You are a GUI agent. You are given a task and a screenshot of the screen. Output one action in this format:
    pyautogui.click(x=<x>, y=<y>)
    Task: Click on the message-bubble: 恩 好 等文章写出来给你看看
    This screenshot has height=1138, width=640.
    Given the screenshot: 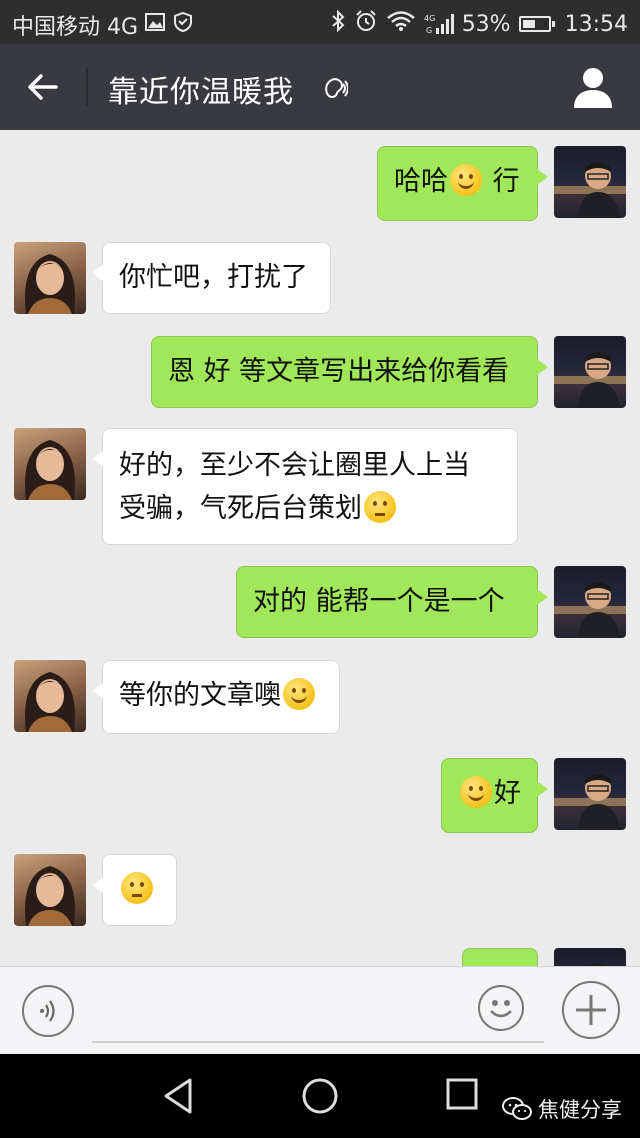 What is the action you would take?
    pyautogui.click(x=349, y=372)
    